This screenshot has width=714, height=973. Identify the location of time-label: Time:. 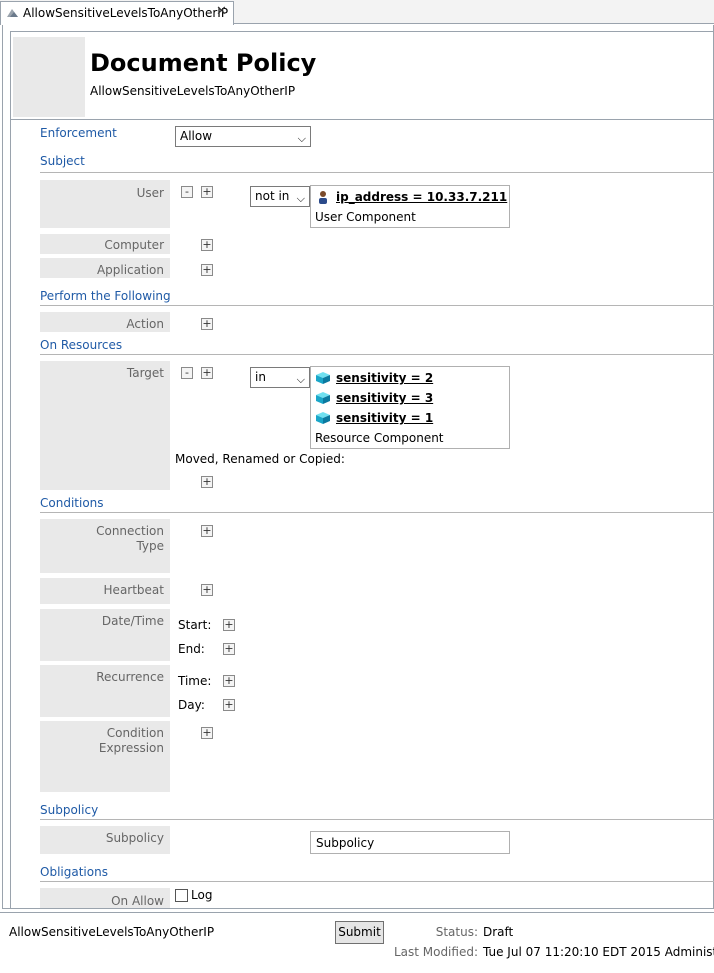
(195, 681).